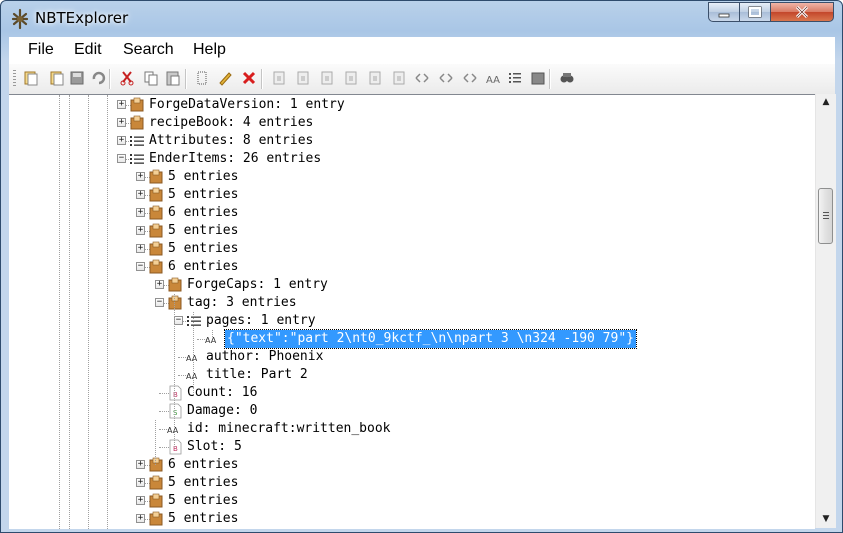 The height and width of the screenshot is (533, 843). Describe the element at coordinates (825, 216) in the screenshot. I see `scroll-thumb` at that location.